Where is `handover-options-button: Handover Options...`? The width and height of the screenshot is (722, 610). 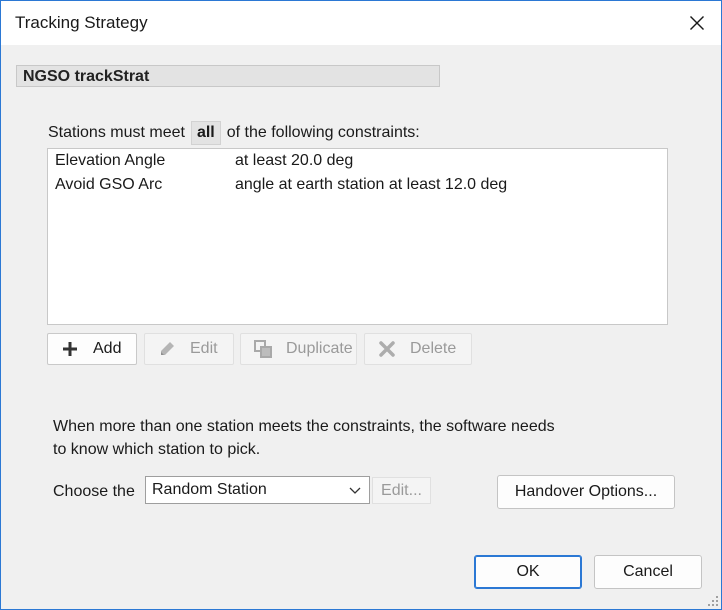 handover-options-button: Handover Options... is located at coordinates (586, 492).